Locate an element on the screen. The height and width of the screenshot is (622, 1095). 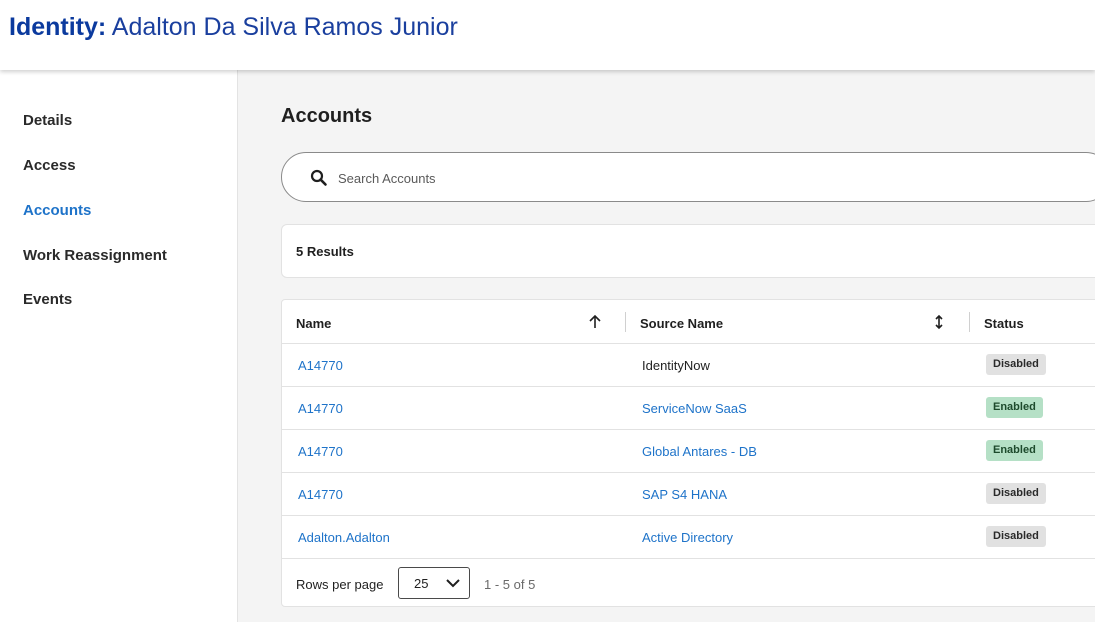
results-count: 5 Results is located at coordinates (325, 251).